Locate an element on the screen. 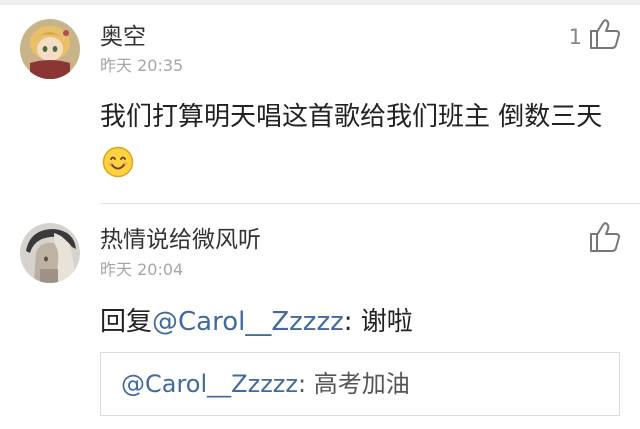 This screenshot has width=640, height=429. reply-text: : 谢啦 is located at coordinates (378, 322).